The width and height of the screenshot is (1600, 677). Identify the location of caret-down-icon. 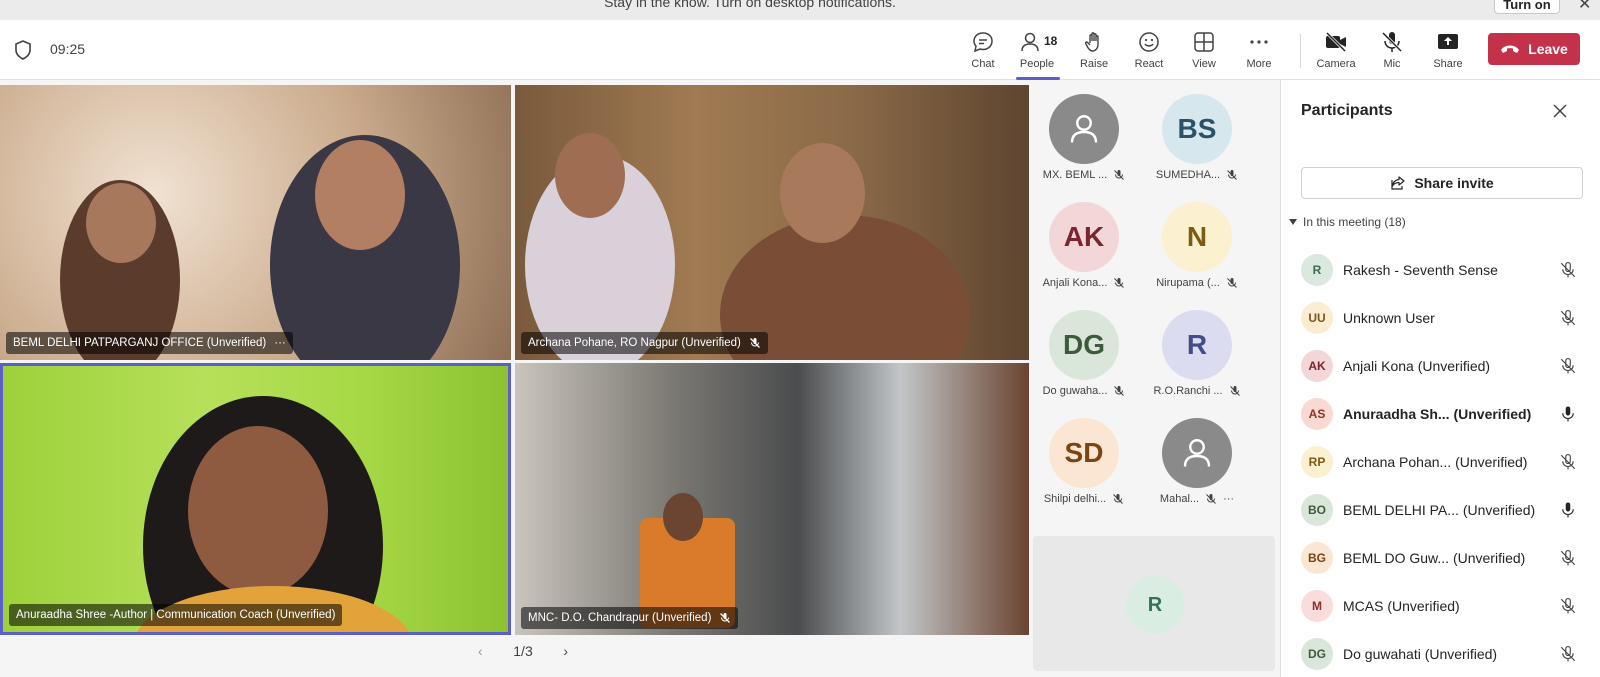
(1293, 222).